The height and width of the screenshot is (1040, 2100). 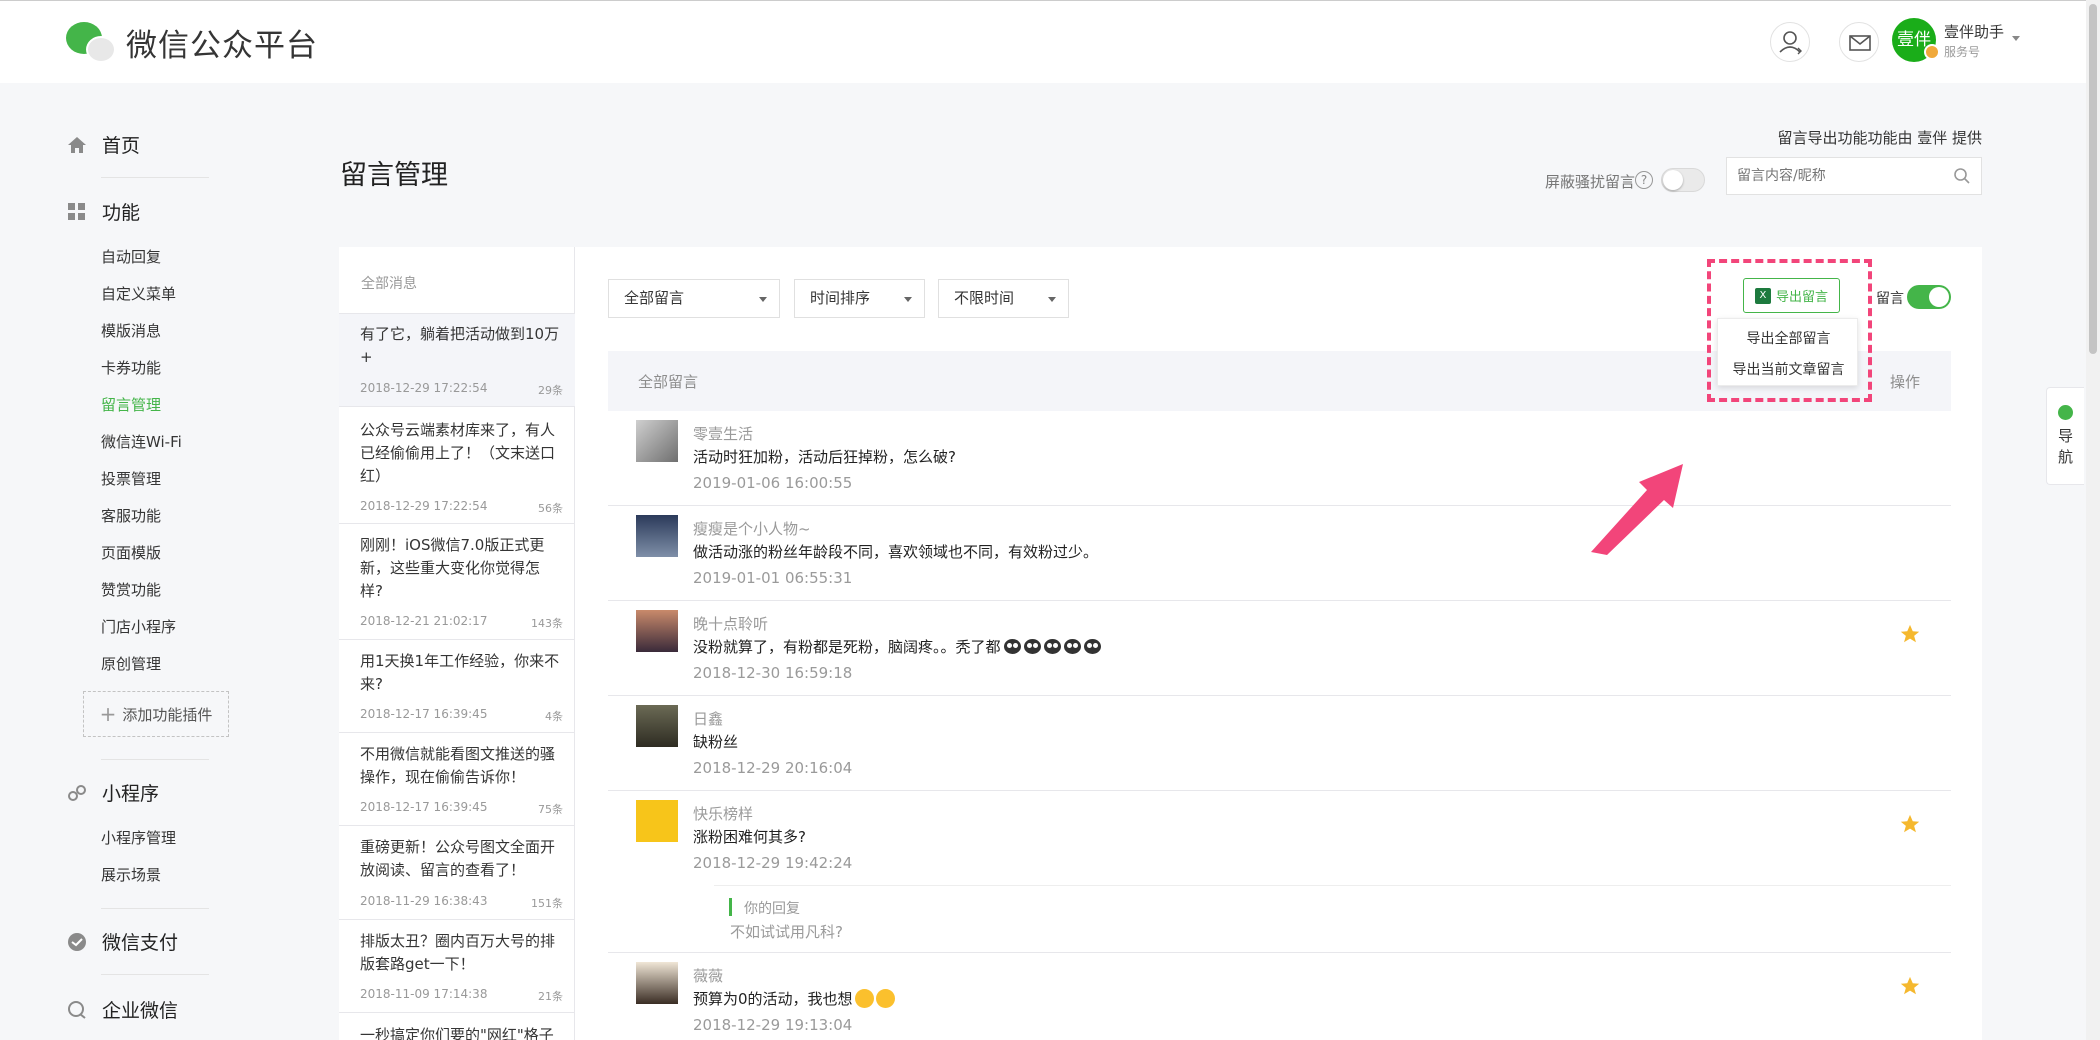 What do you see at coordinates (773, 768) in the screenshot?
I see `comment-time: 2018-12-29 20:16:04` at bounding box center [773, 768].